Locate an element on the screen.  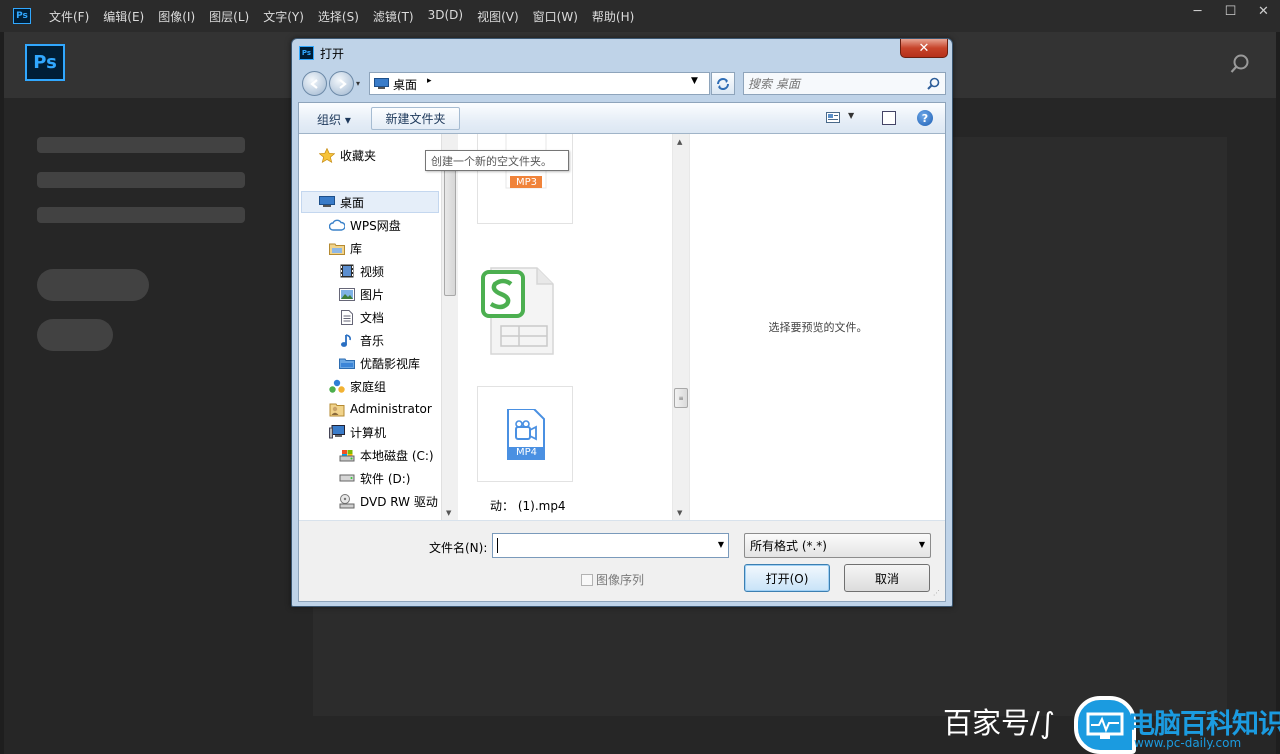
address-location: 桌面 is located at coordinates (405, 84).